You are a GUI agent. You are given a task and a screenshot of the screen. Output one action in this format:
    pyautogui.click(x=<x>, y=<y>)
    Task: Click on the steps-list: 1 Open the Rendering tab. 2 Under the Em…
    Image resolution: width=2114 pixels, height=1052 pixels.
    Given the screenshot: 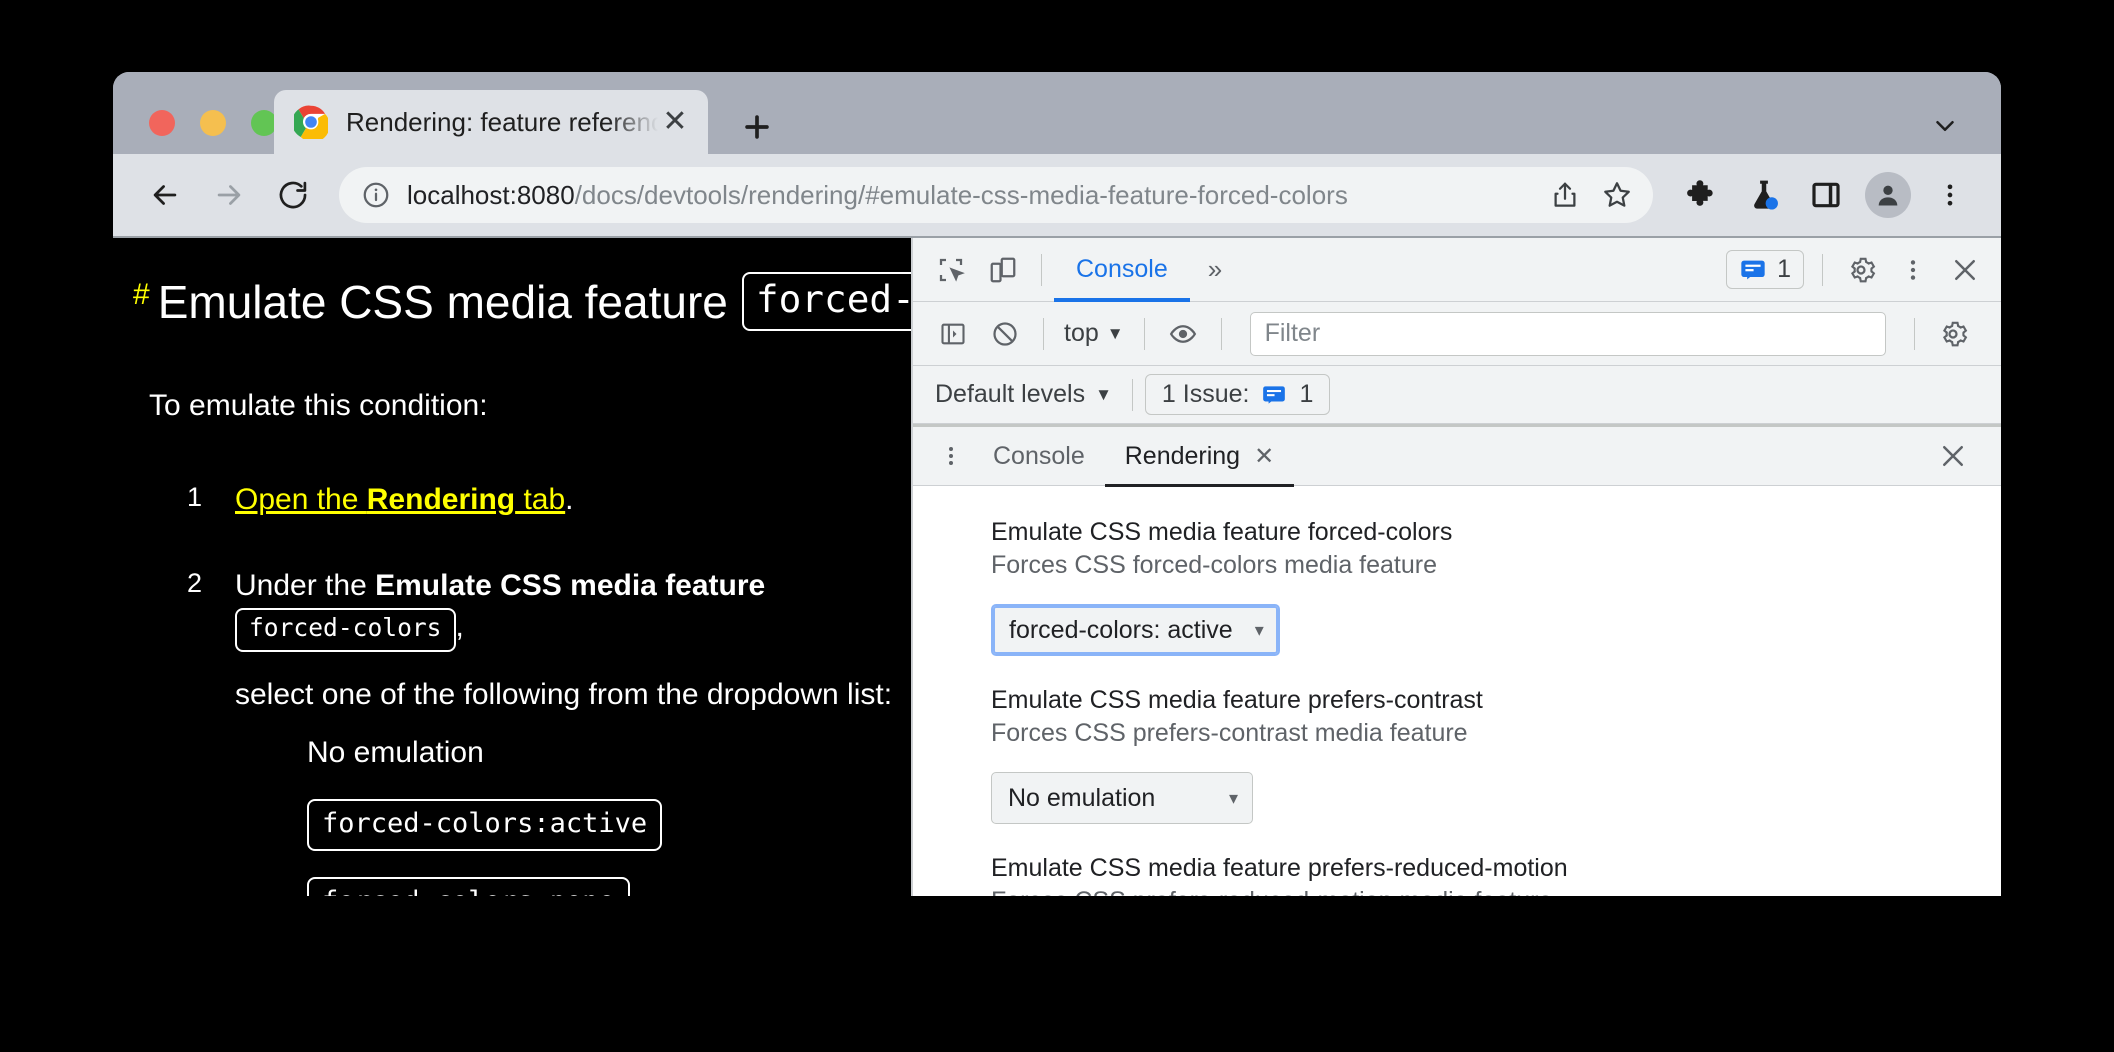 What is the action you would take?
    pyautogui.click(x=512, y=687)
    